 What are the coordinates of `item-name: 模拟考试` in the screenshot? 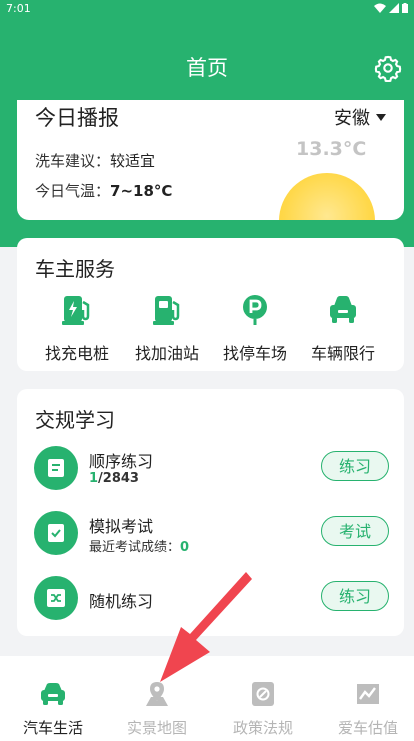 It's located at (121, 526).